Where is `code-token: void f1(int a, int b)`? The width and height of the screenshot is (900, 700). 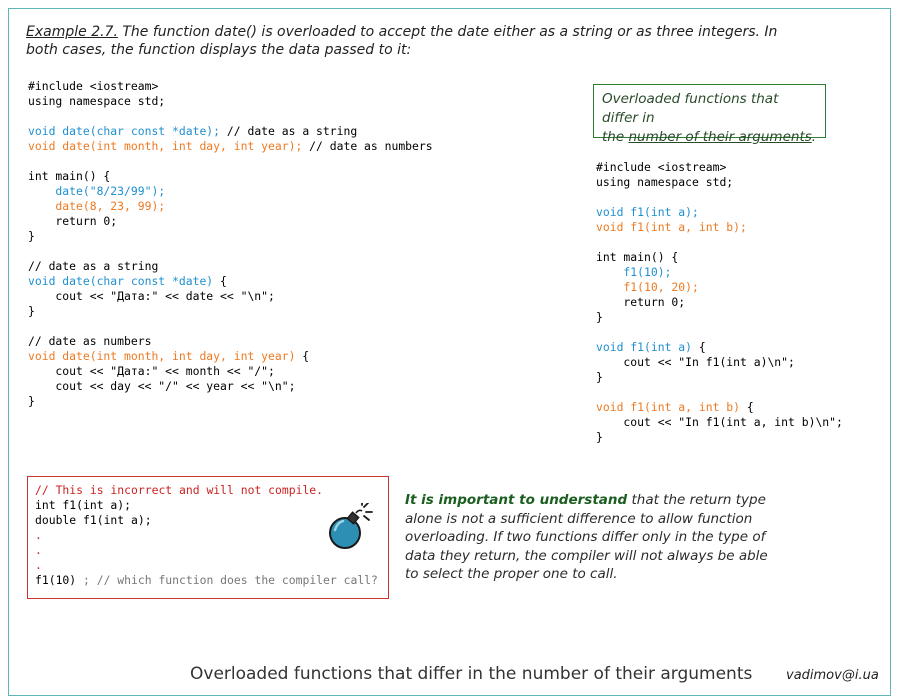 code-token: void f1(int a, int b) is located at coordinates (668, 407).